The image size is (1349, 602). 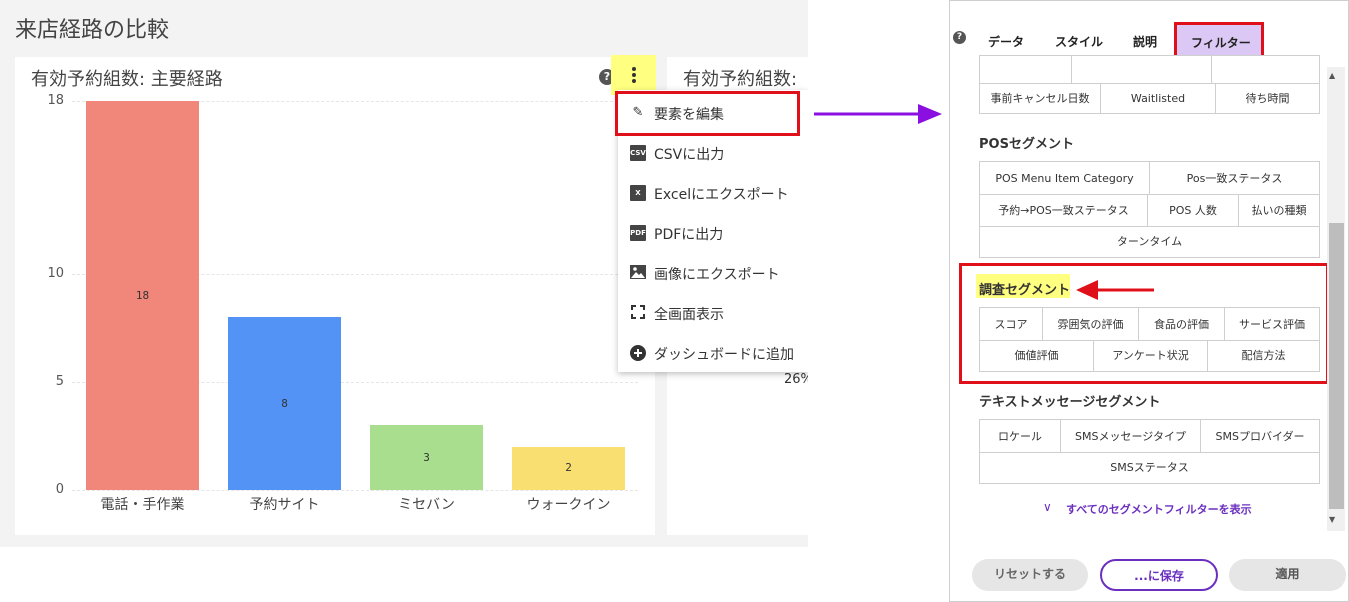 What do you see at coordinates (1287, 575) in the screenshot?
I see `apply-button: 適用` at bounding box center [1287, 575].